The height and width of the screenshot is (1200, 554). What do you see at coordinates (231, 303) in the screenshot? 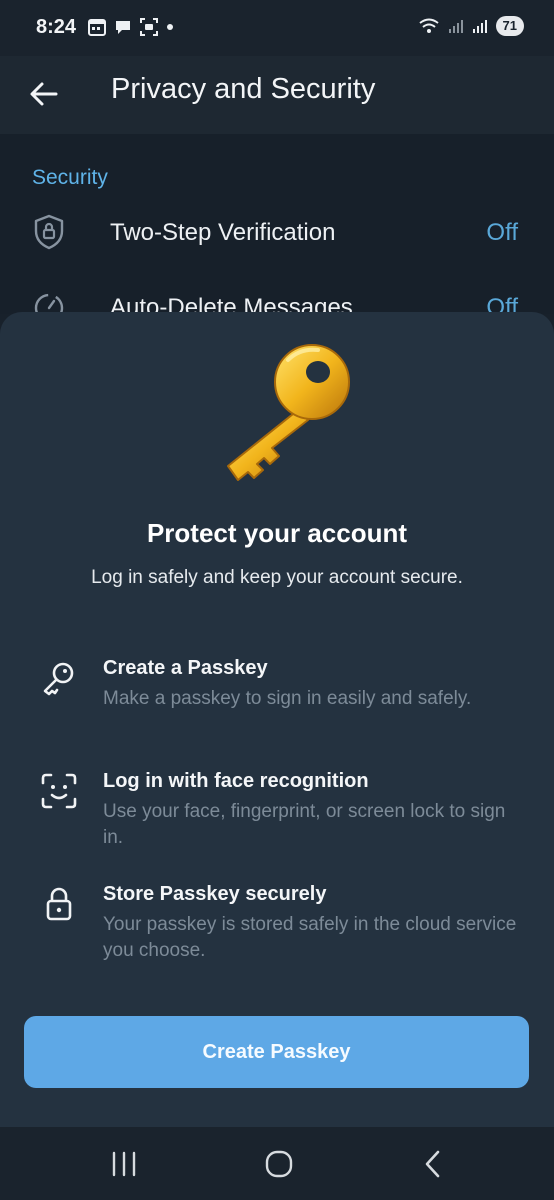
I see `row-label: Auto-Delete Messages` at bounding box center [231, 303].